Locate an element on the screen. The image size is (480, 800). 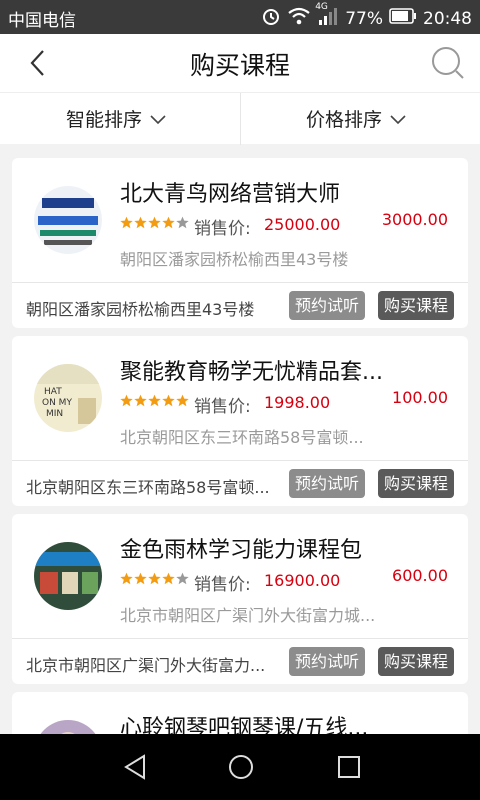
home-nav-icon is located at coordinates (241, 767).